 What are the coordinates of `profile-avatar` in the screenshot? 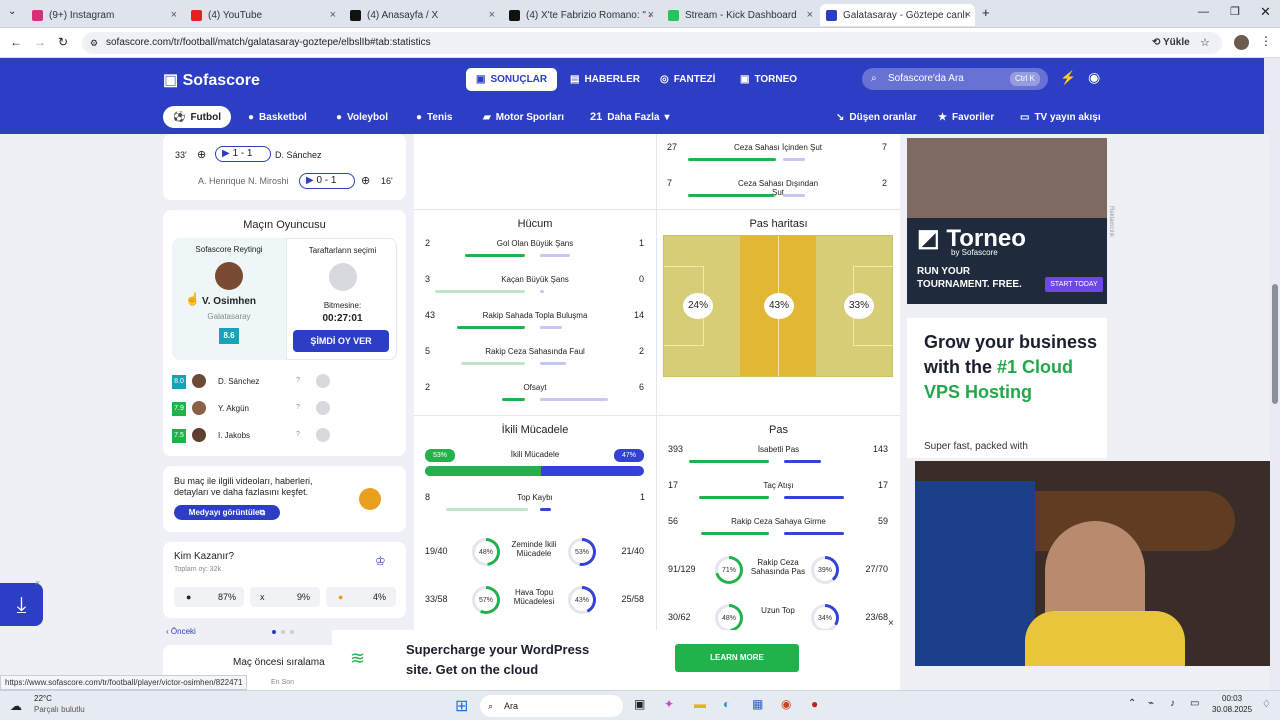 It's located at (1241, 42).